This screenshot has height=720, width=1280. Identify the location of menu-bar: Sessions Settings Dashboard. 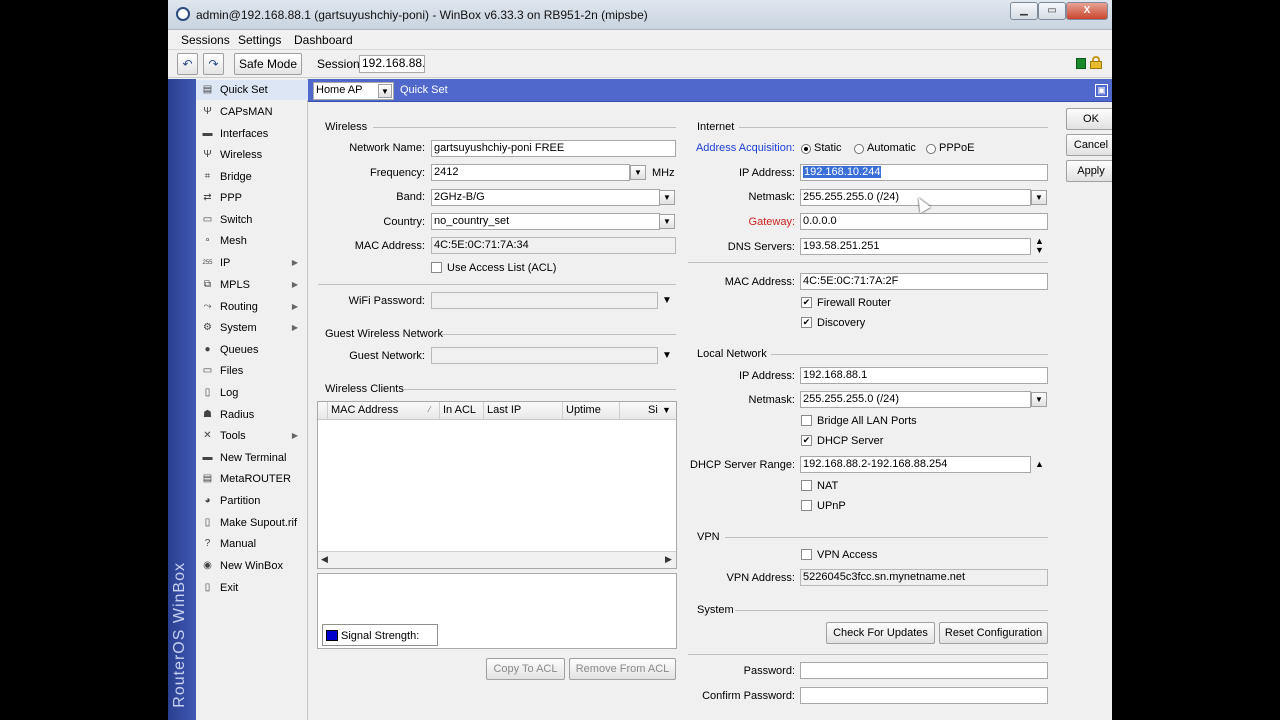
(640, 40).